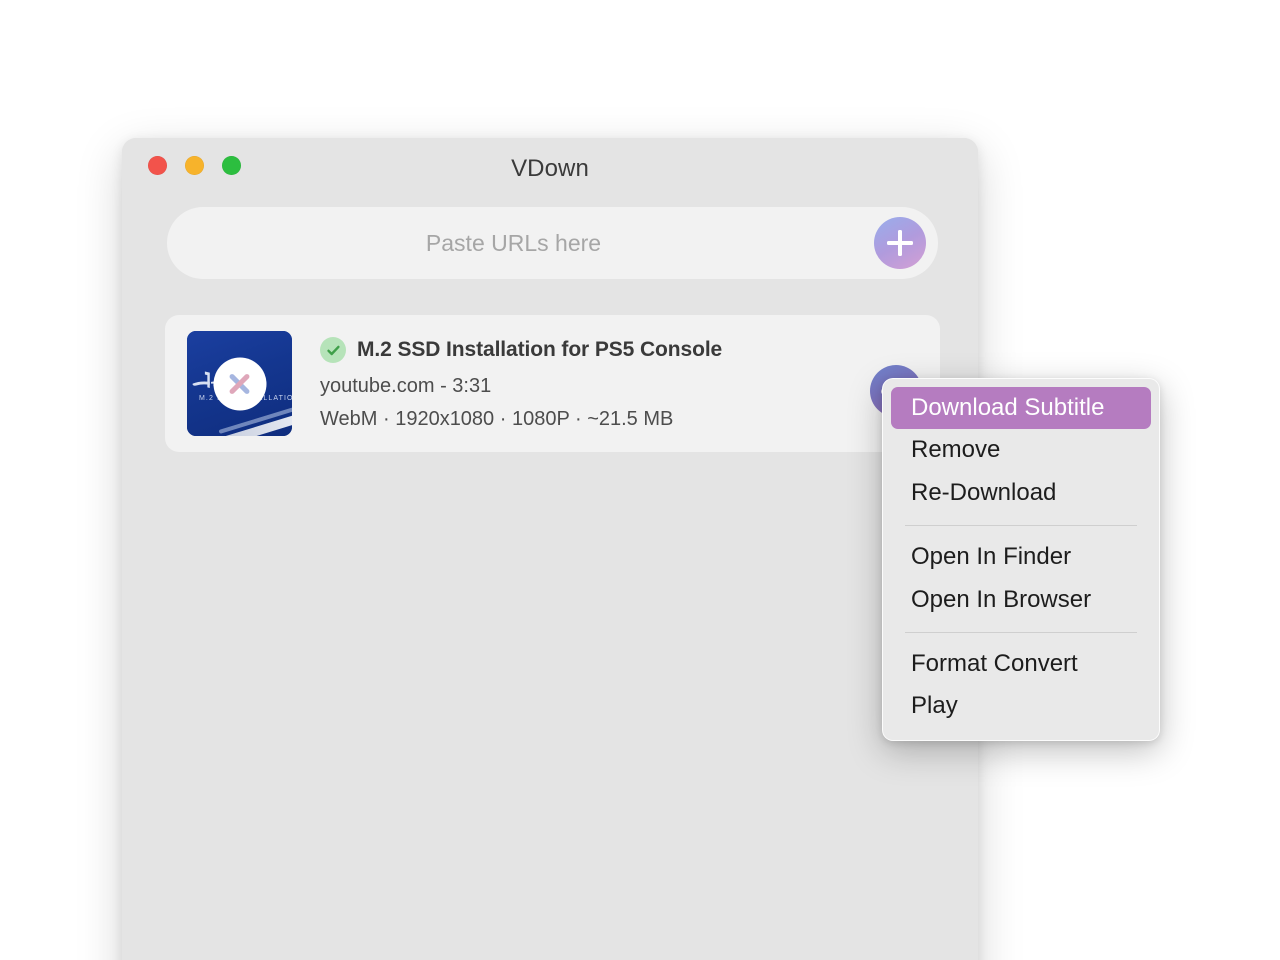  Describe the element at coordinates (1021, 557) in the screenshot. I see `menu-item-open-in-finder: Open In Finder` at that location.